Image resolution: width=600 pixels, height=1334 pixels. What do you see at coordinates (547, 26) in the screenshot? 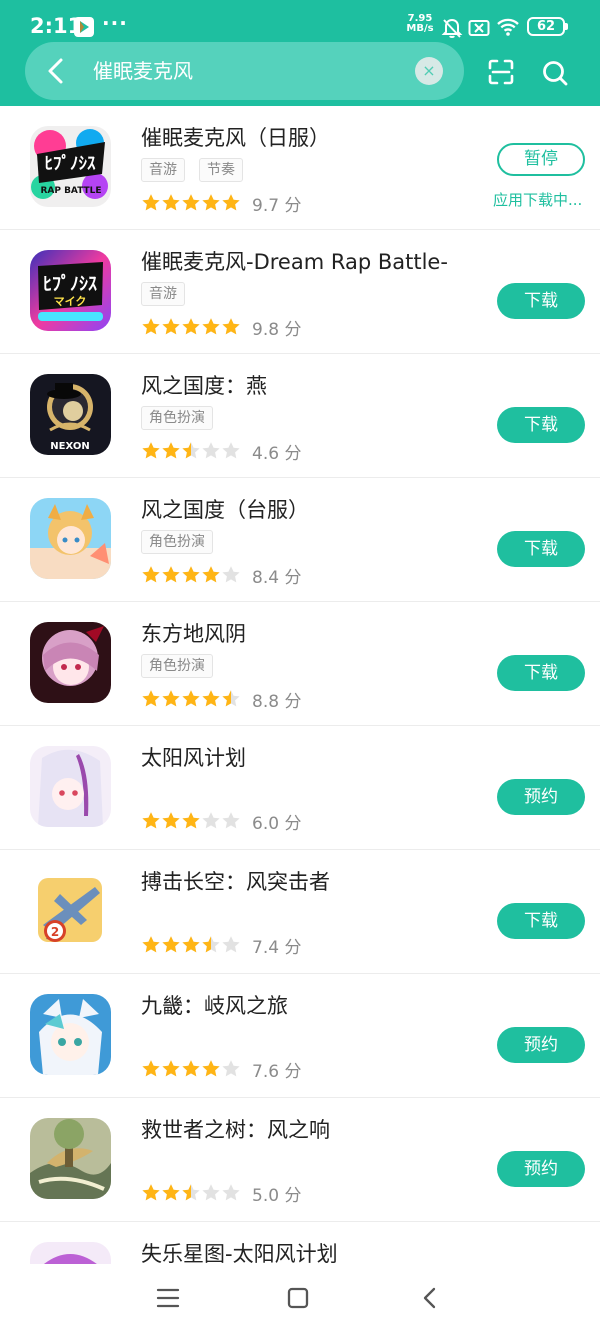
I see `battery-indicator: 62` at bounding box center [547, 26].